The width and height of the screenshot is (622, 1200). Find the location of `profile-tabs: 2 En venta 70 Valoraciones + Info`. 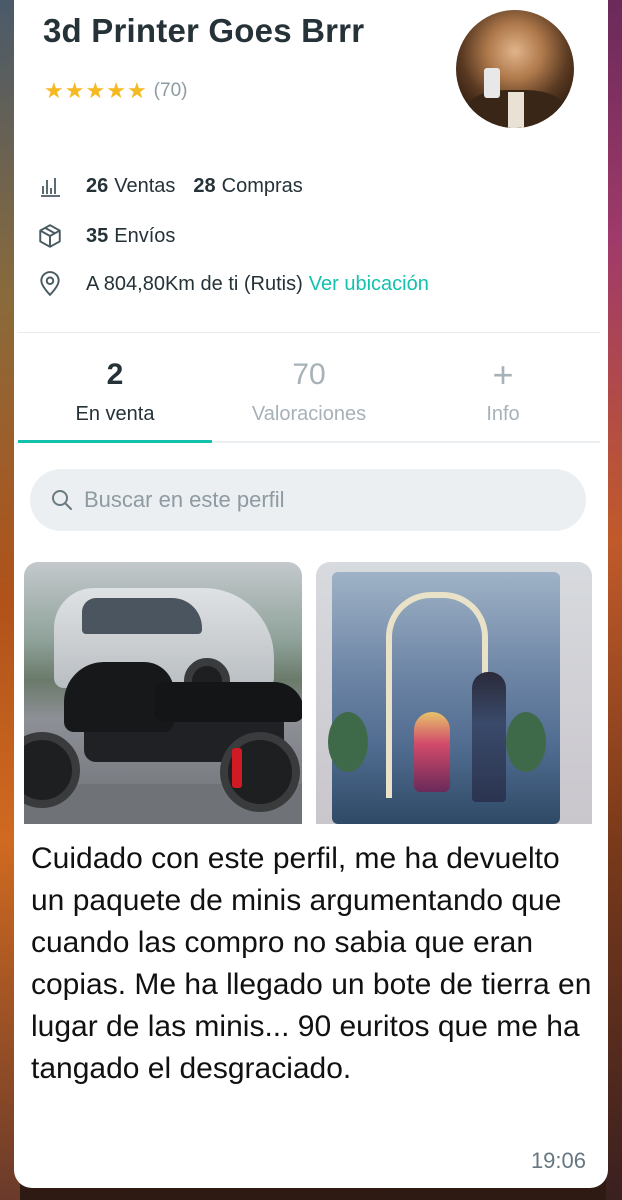

profile-tabs: 2 En venta 70 Valoraciones + Info is located at coordinates (309, 395).